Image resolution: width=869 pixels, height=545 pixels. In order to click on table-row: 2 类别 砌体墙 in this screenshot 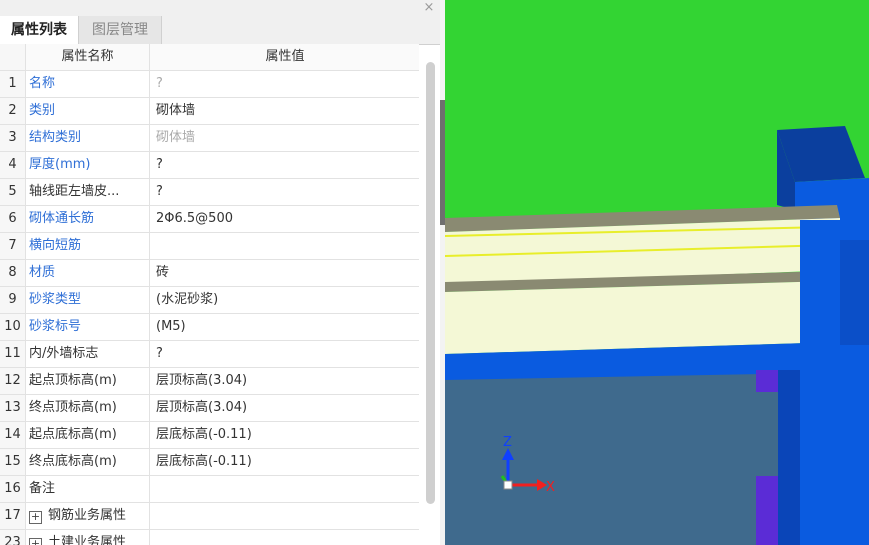, I will do `click(209, 111)`.